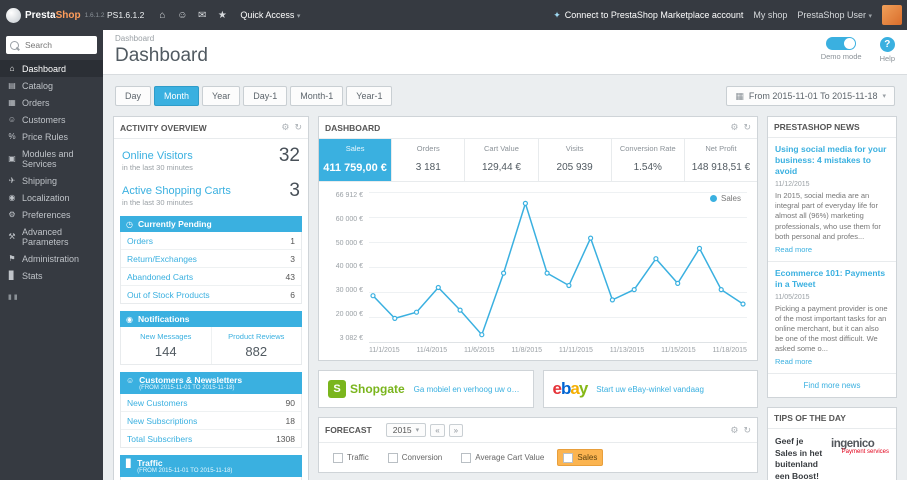 This screenshot has height=480, width=907. I want to click on sidebar-item-preferences: ⚙ Preferences, so click(51, 214).